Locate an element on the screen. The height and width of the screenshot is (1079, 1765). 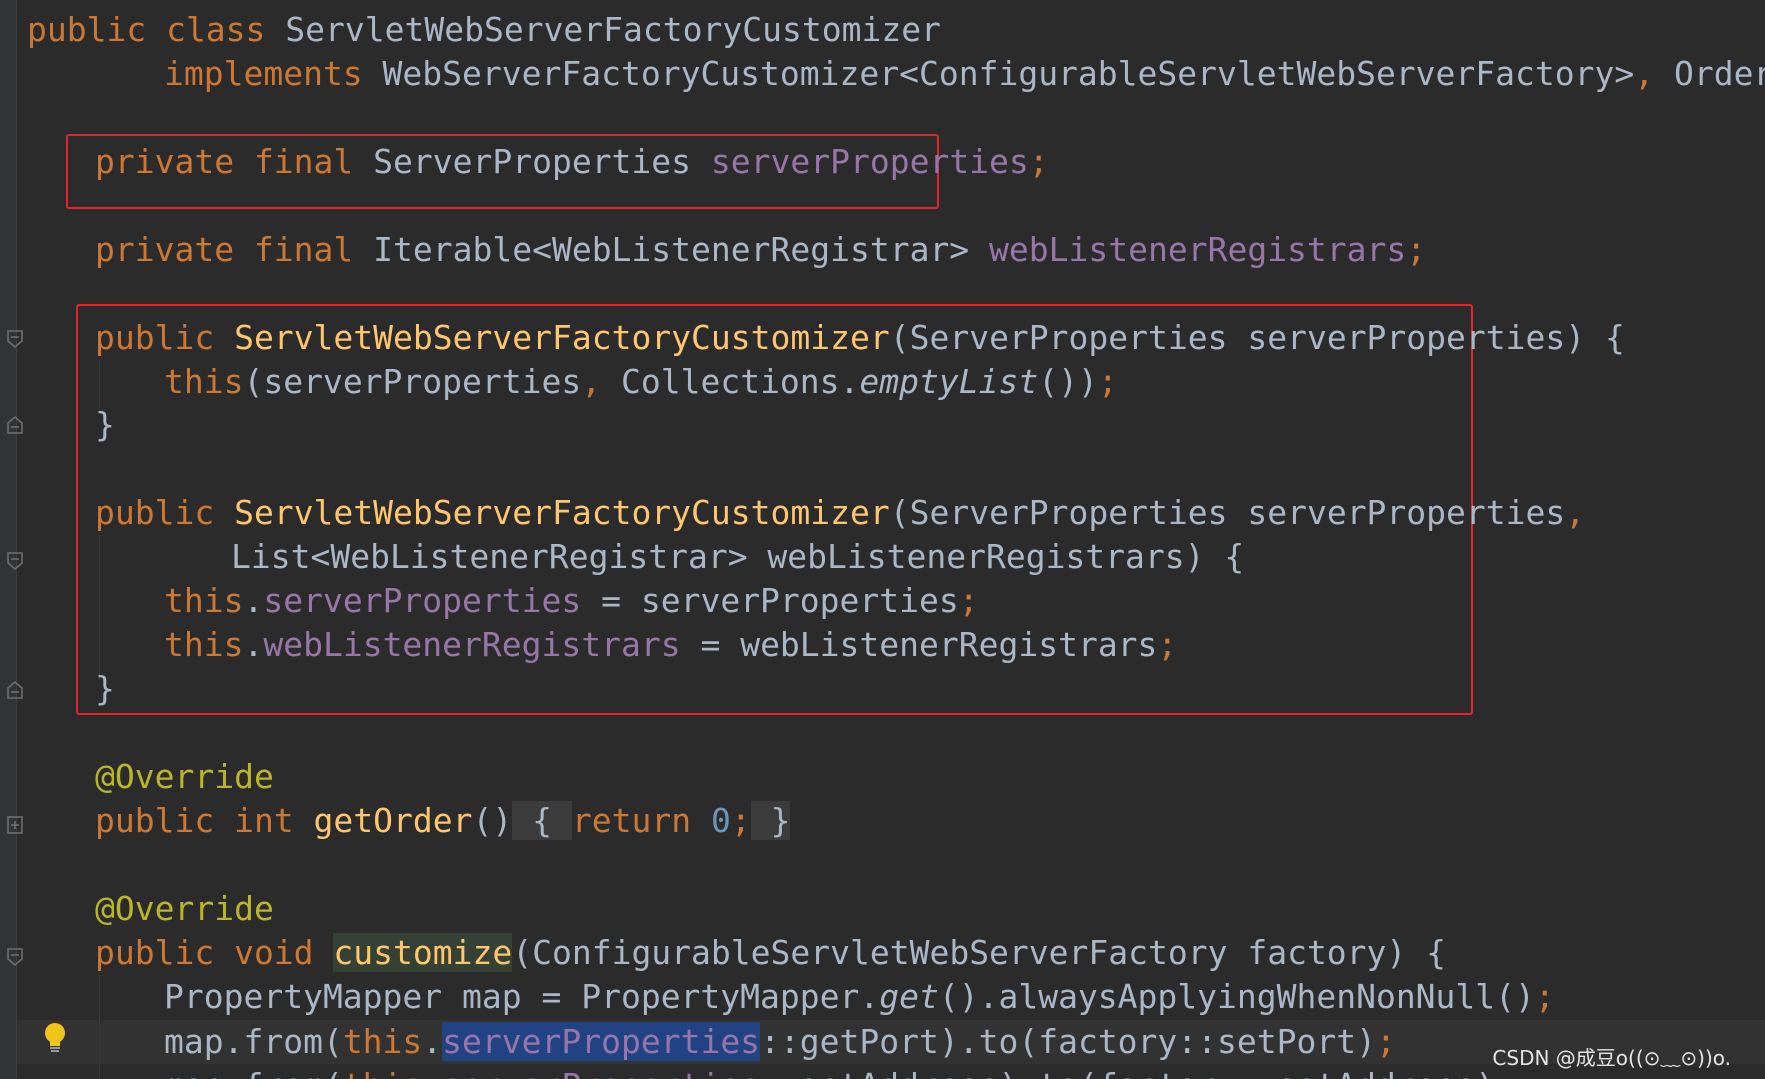
watermark: CSDN @成豆o((⊙﹏⊙))o. is located at coordinates (1611, 1058).